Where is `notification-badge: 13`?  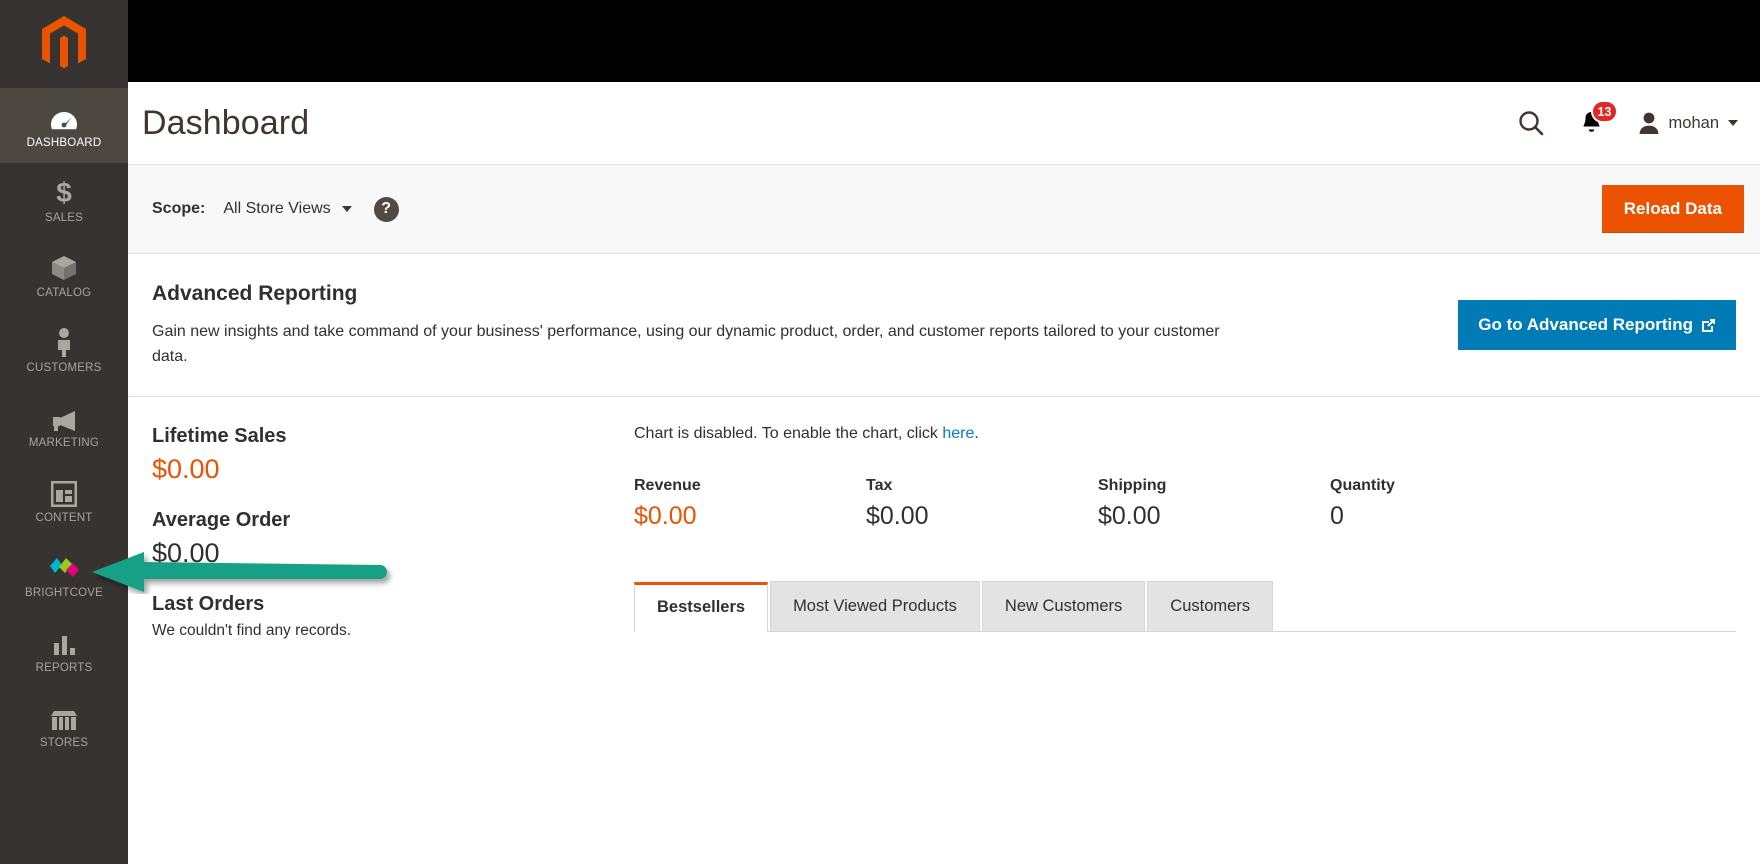 notification-badge: 13 is located at coordinates (1604, 111).